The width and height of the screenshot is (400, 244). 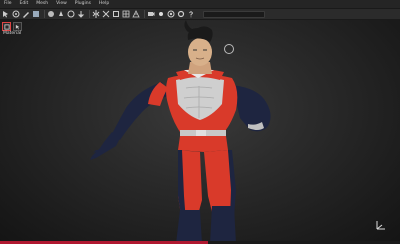 What do you see at coordinates (234, 14) in the screenshot?
I see `brush-size-slider` at bounding box center [234, 14].